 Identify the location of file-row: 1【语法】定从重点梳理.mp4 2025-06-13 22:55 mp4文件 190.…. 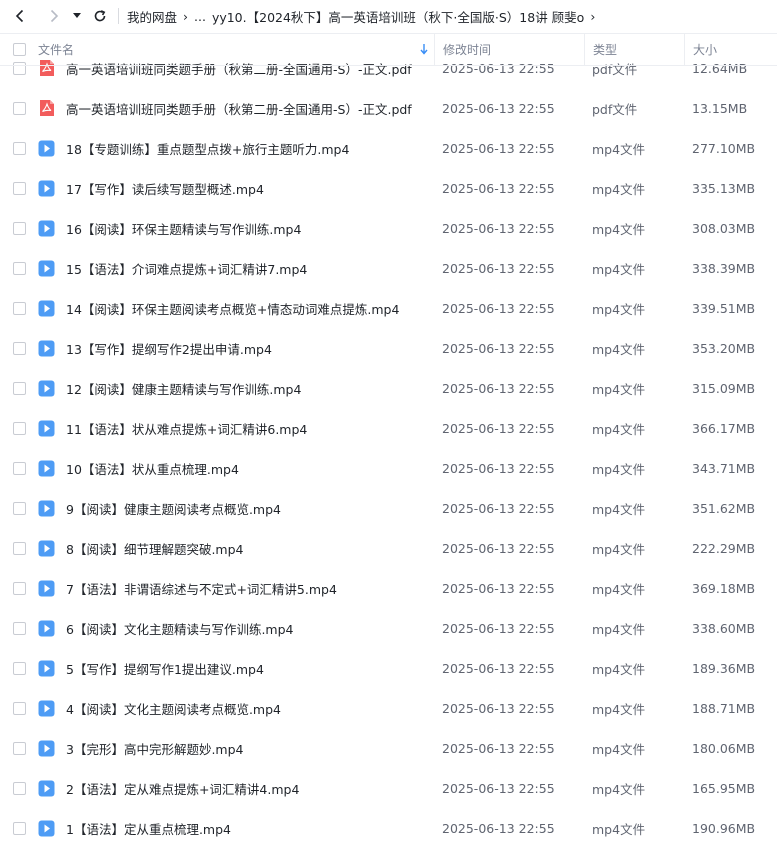
(388, 828).